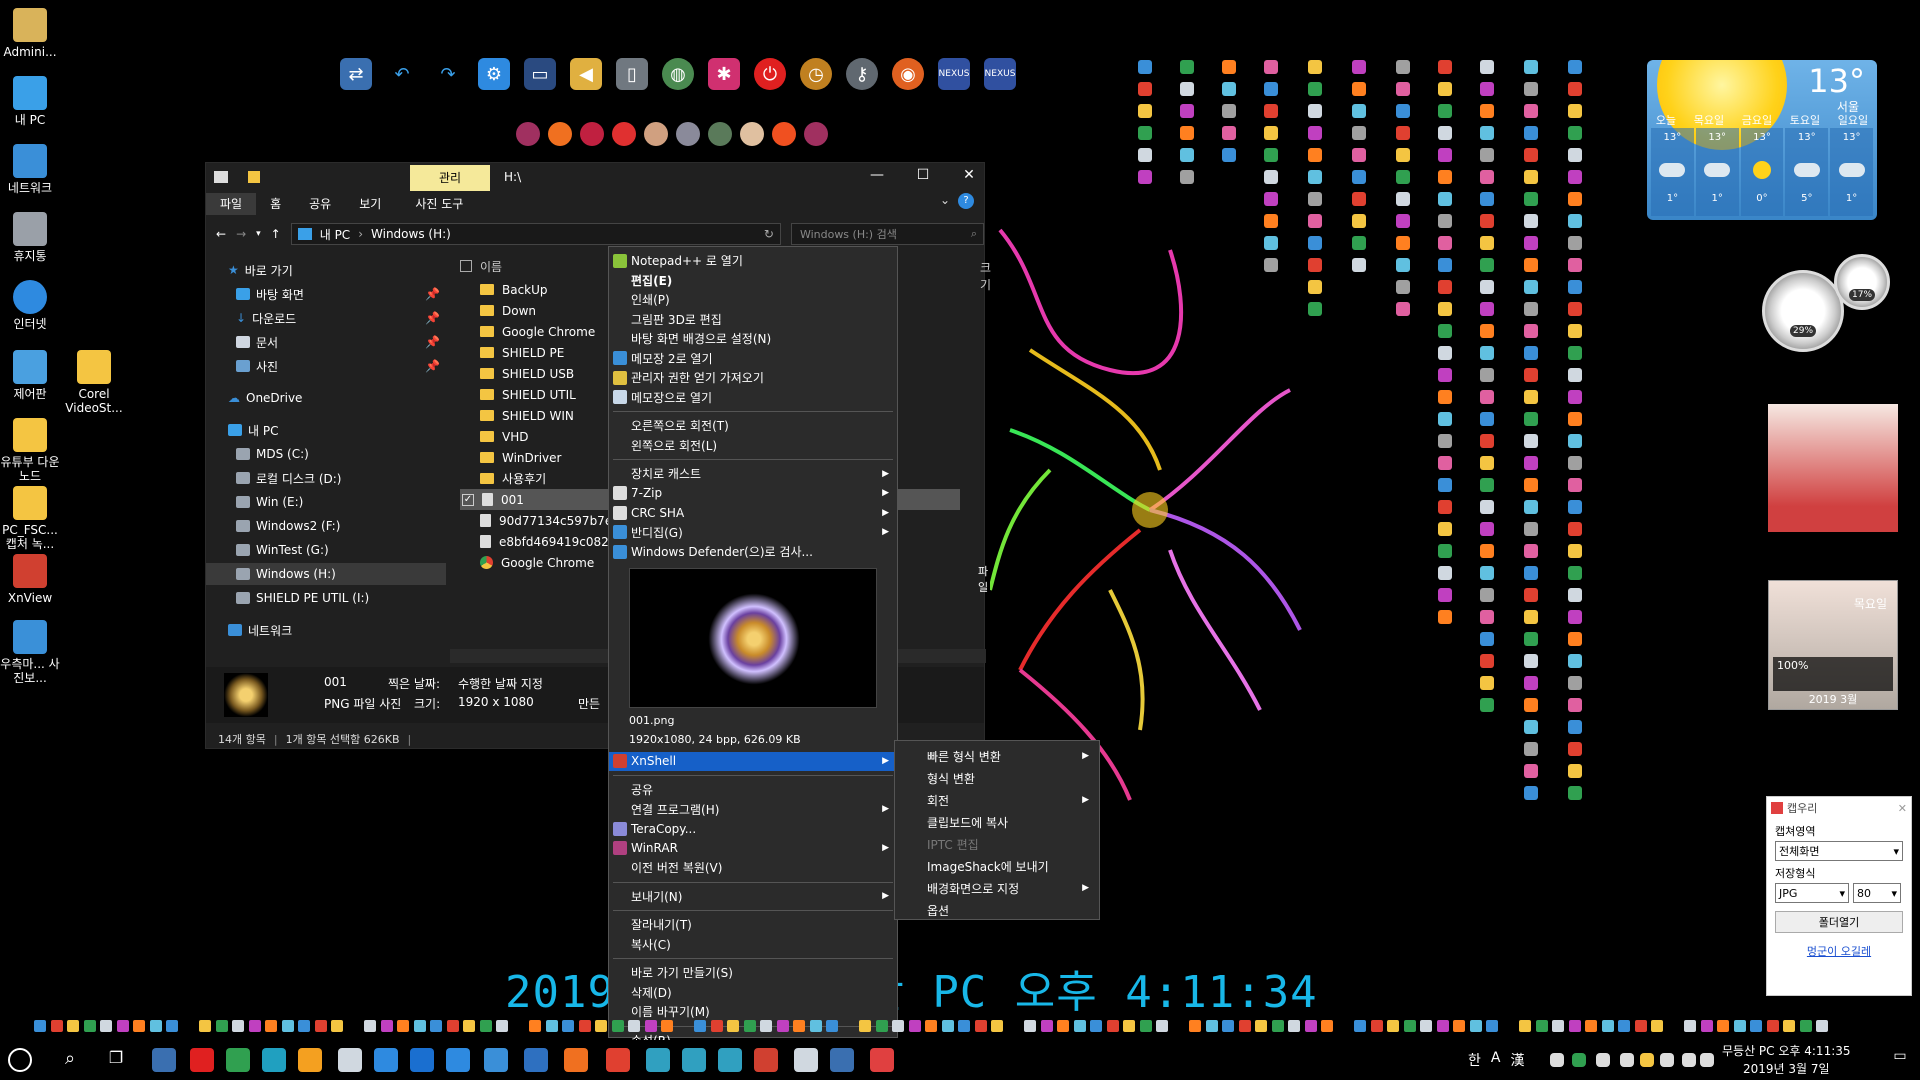 This screenshot has height=1080, width=1920. Describe the element at coordinates (576, 1060) in the screenshot. I see `firefox-icon` at that location.